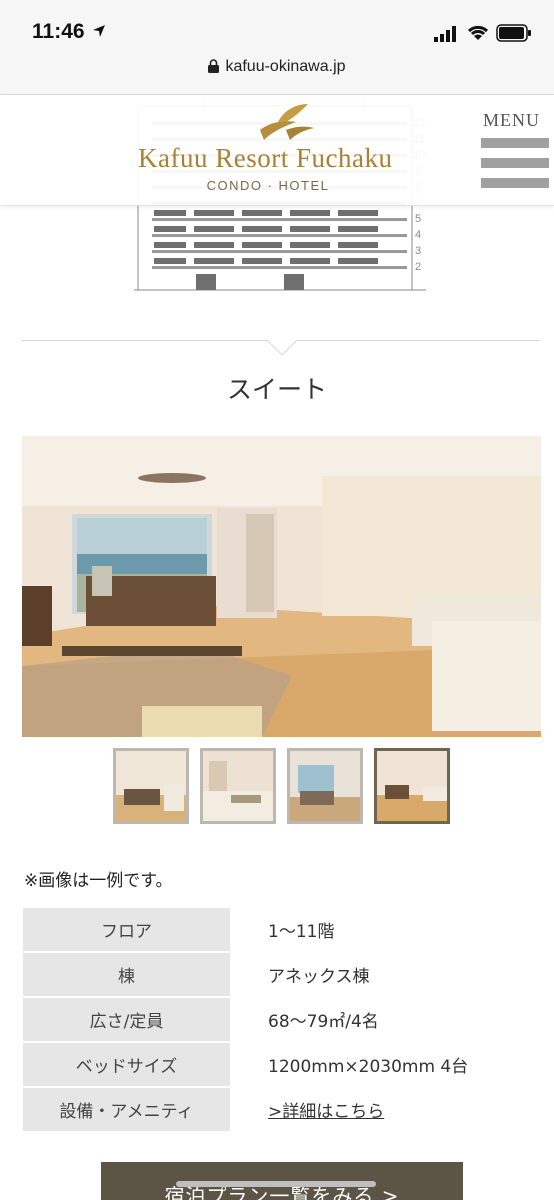 The height and width of the screenshot is (1200, 554). Describe the element at coordinates (478, 32) in the screenshot. I see `wifi-icon` at that location.